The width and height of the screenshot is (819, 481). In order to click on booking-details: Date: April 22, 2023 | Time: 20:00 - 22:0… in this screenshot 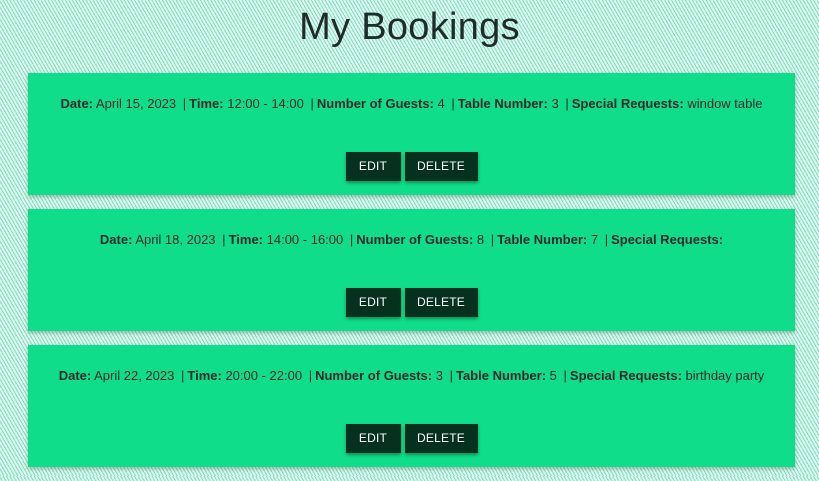, I will do `click(411, 375)`.